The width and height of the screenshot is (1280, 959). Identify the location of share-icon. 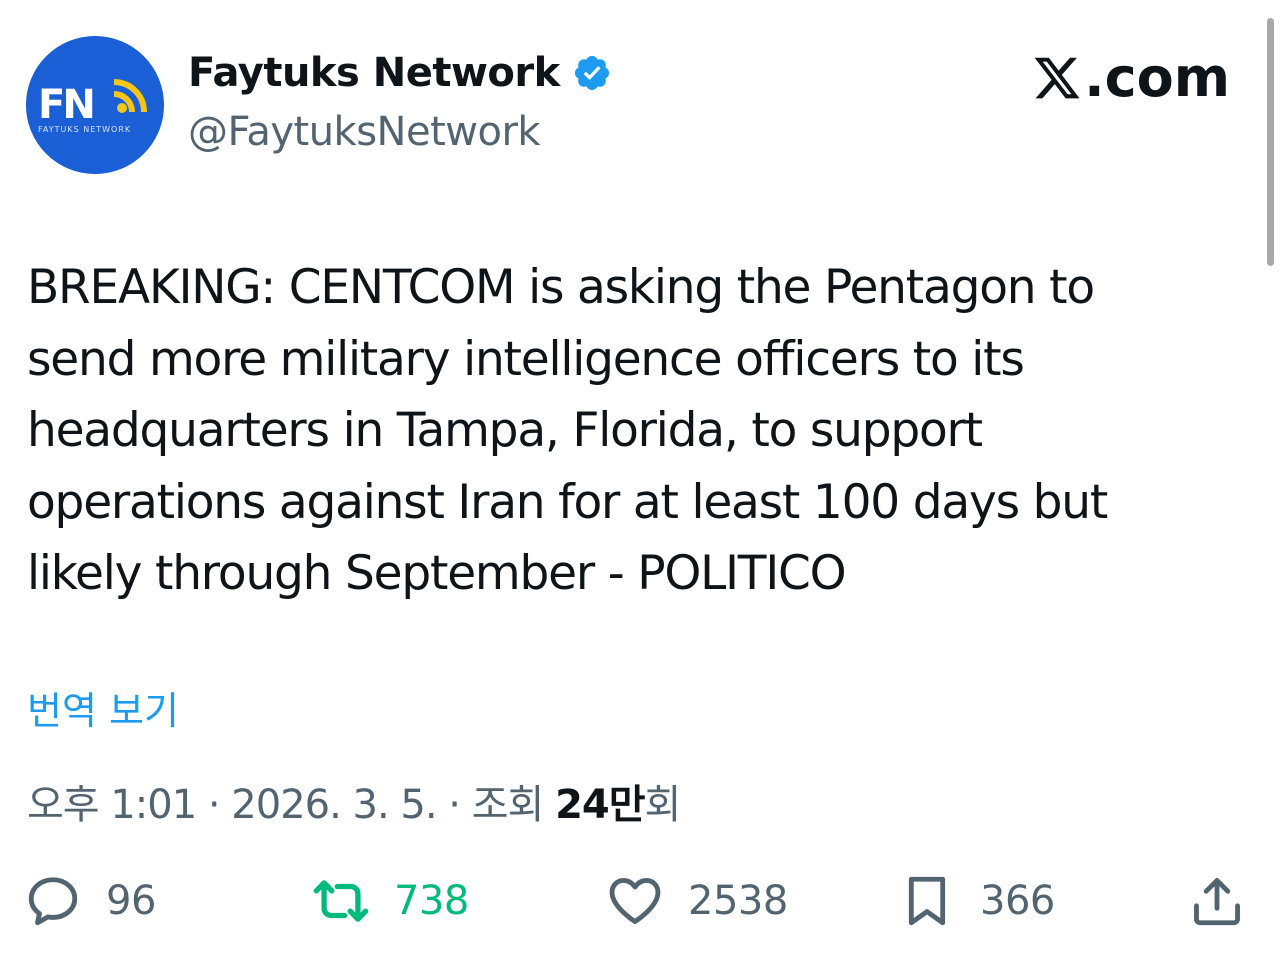
(1217, 902).